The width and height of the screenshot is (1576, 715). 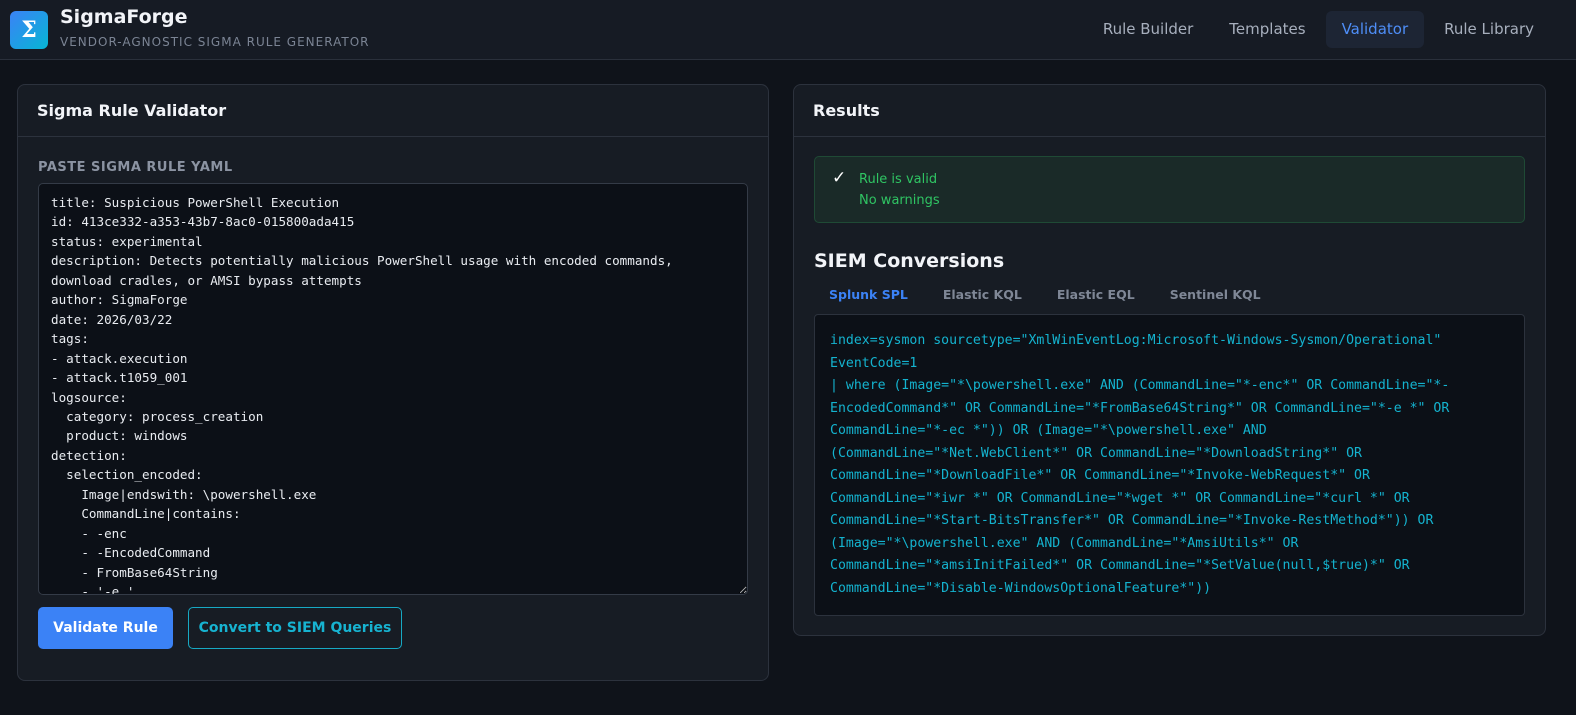 What do you see at coordinates (29, 29) in the screenshot?
I see `sigma-logo-icon: Σ` at bounding box center [29, 29].